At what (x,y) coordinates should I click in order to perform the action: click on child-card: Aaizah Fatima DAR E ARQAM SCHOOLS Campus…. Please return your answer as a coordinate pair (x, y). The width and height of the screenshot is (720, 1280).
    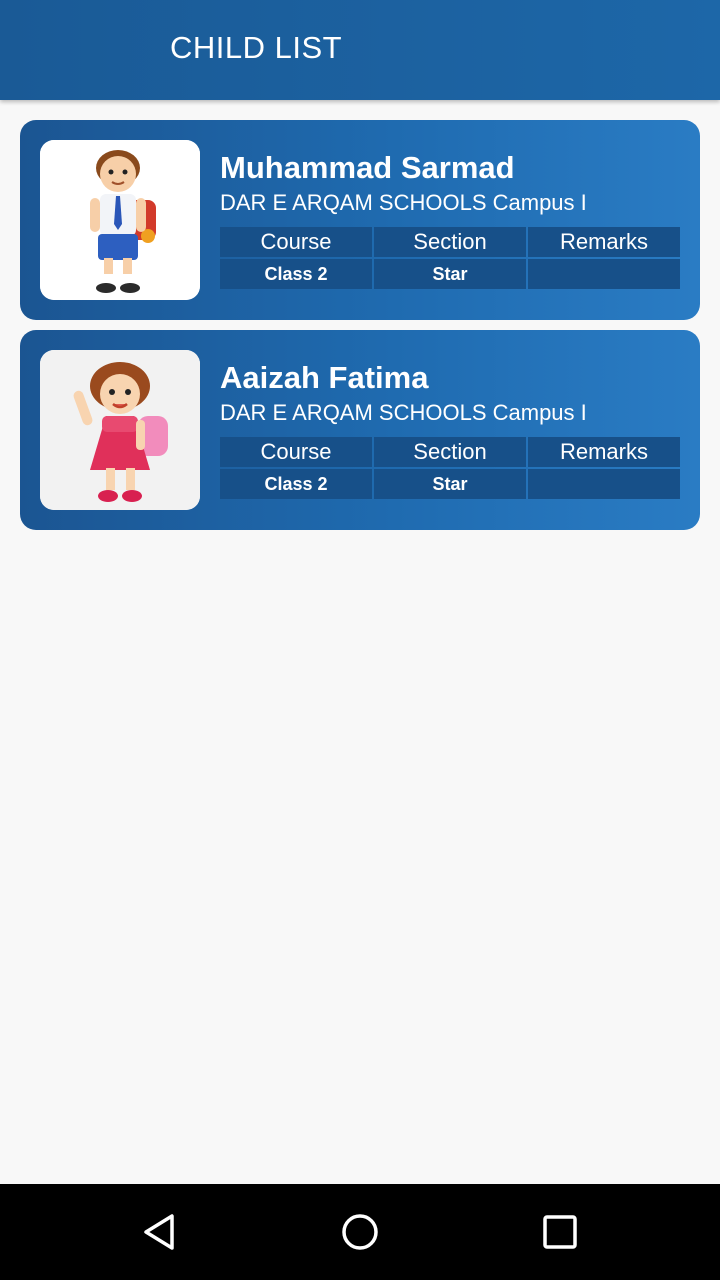
    Looking at the image, I should click on (360, 430).